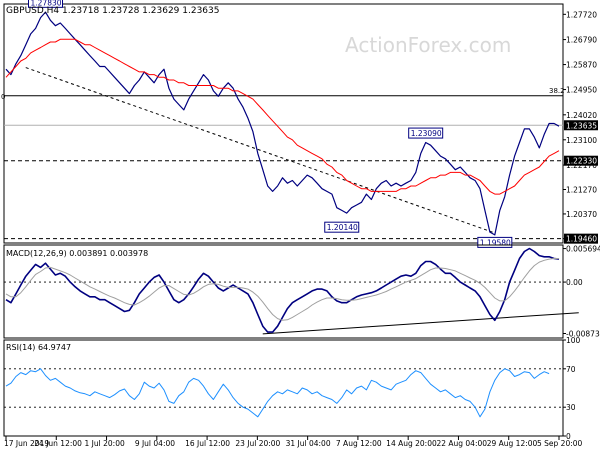 The image size is (600, 450). Describe the element at coordinates (207, 443) in the screenshot. I see `x-tick-label: 16 Jul 12:00` at that location.